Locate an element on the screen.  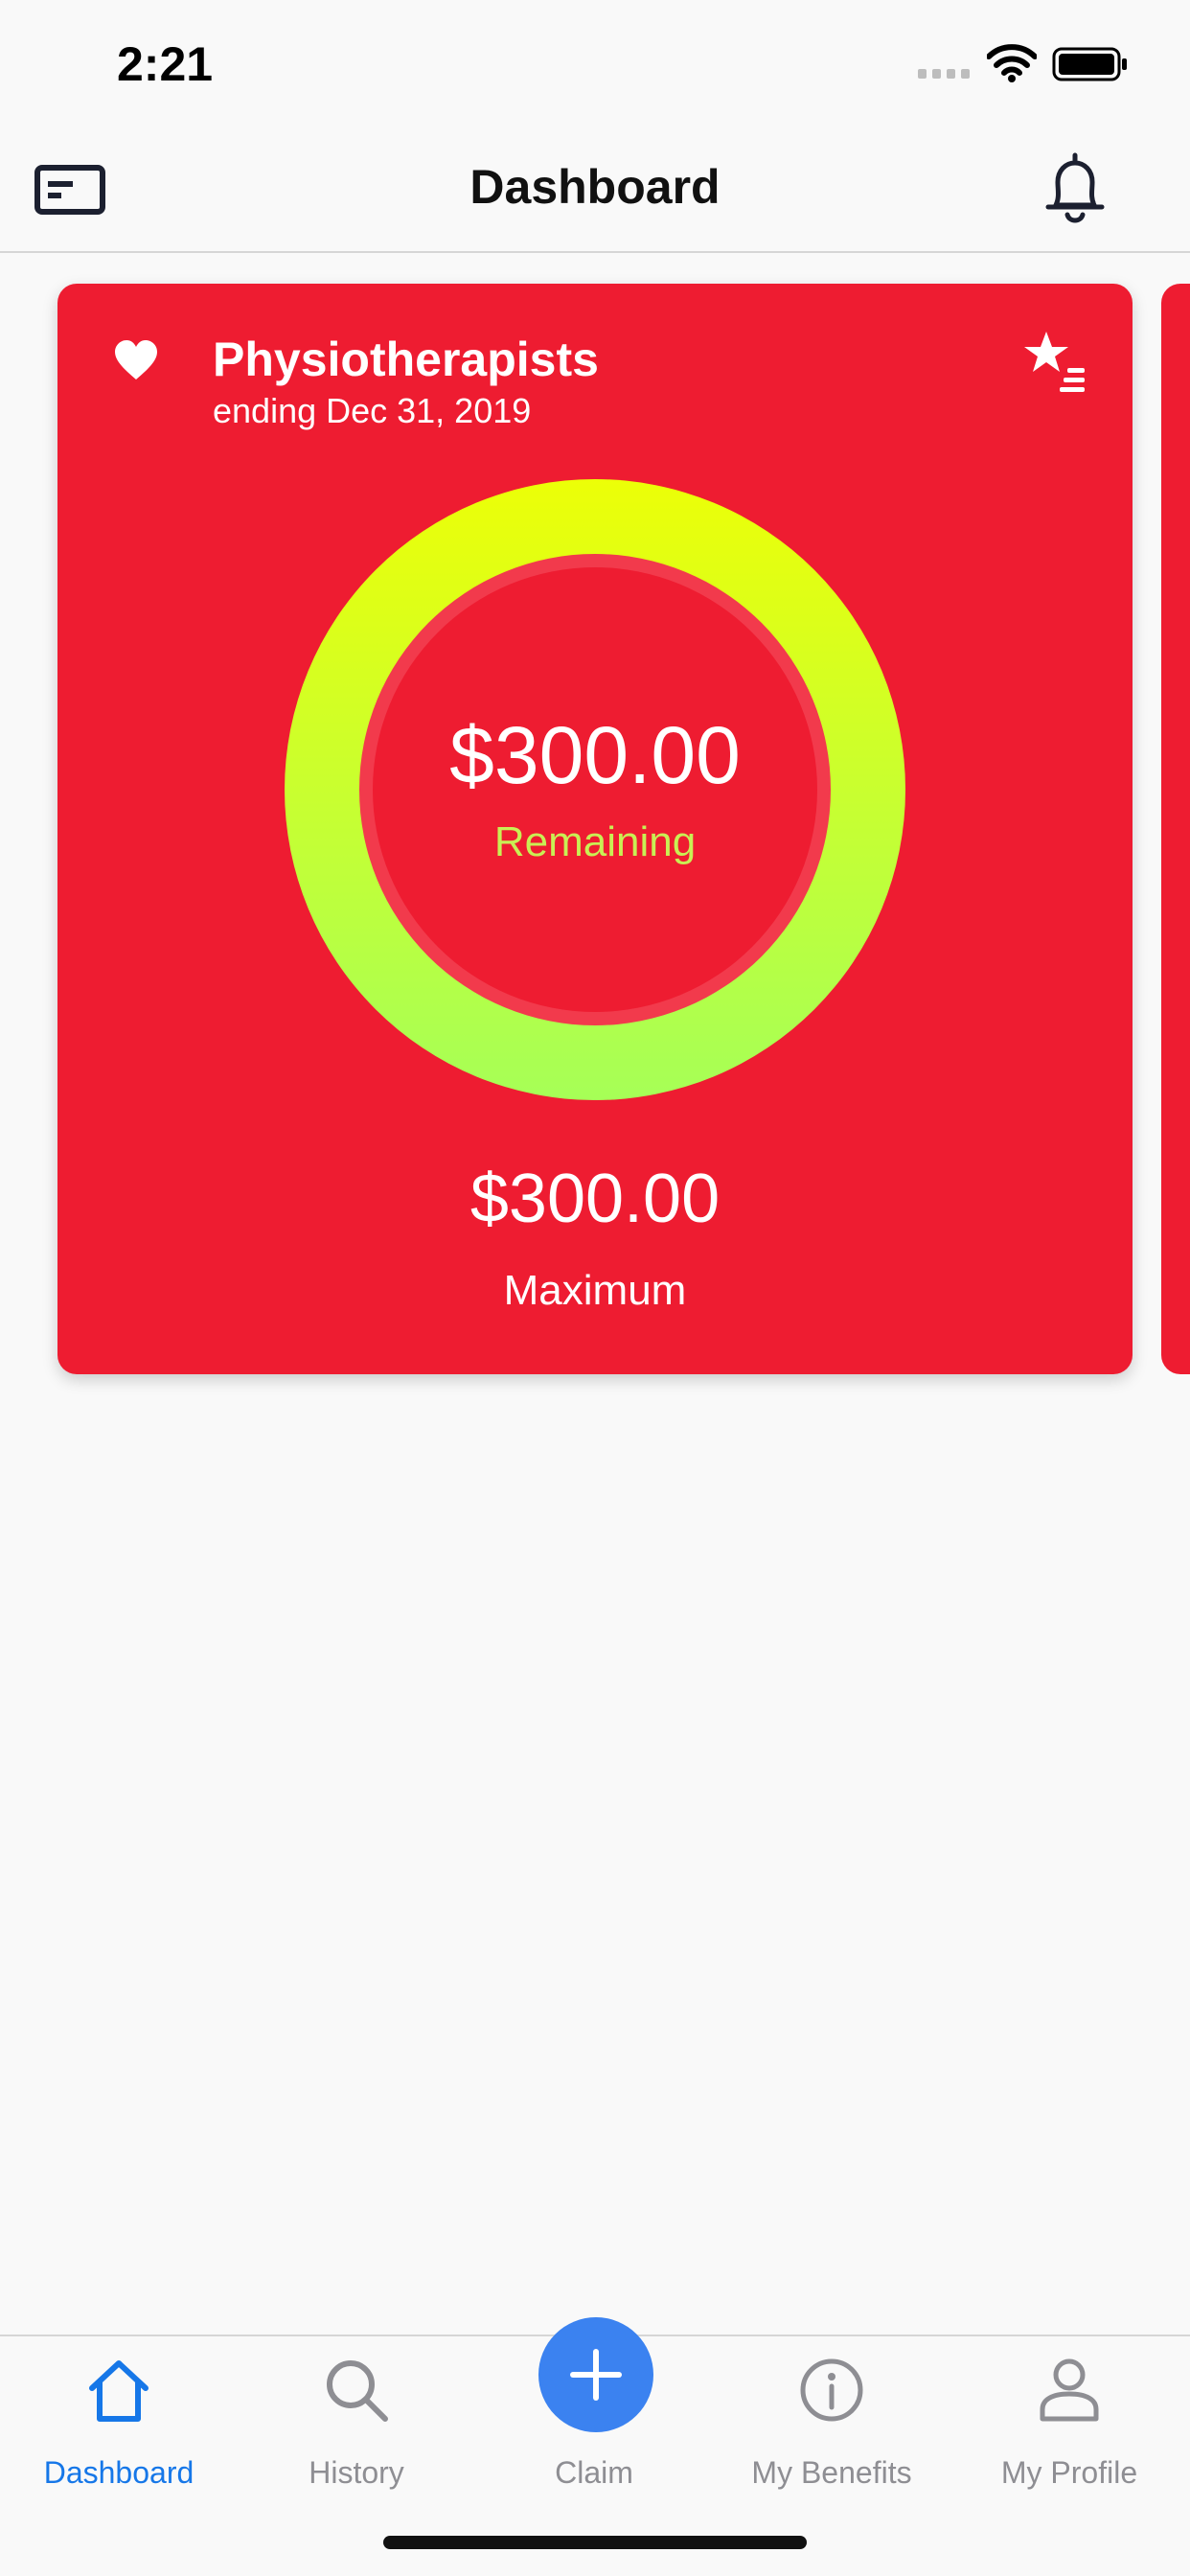
maximum-amount: $300.00 is located at coordinates (595, 1199).